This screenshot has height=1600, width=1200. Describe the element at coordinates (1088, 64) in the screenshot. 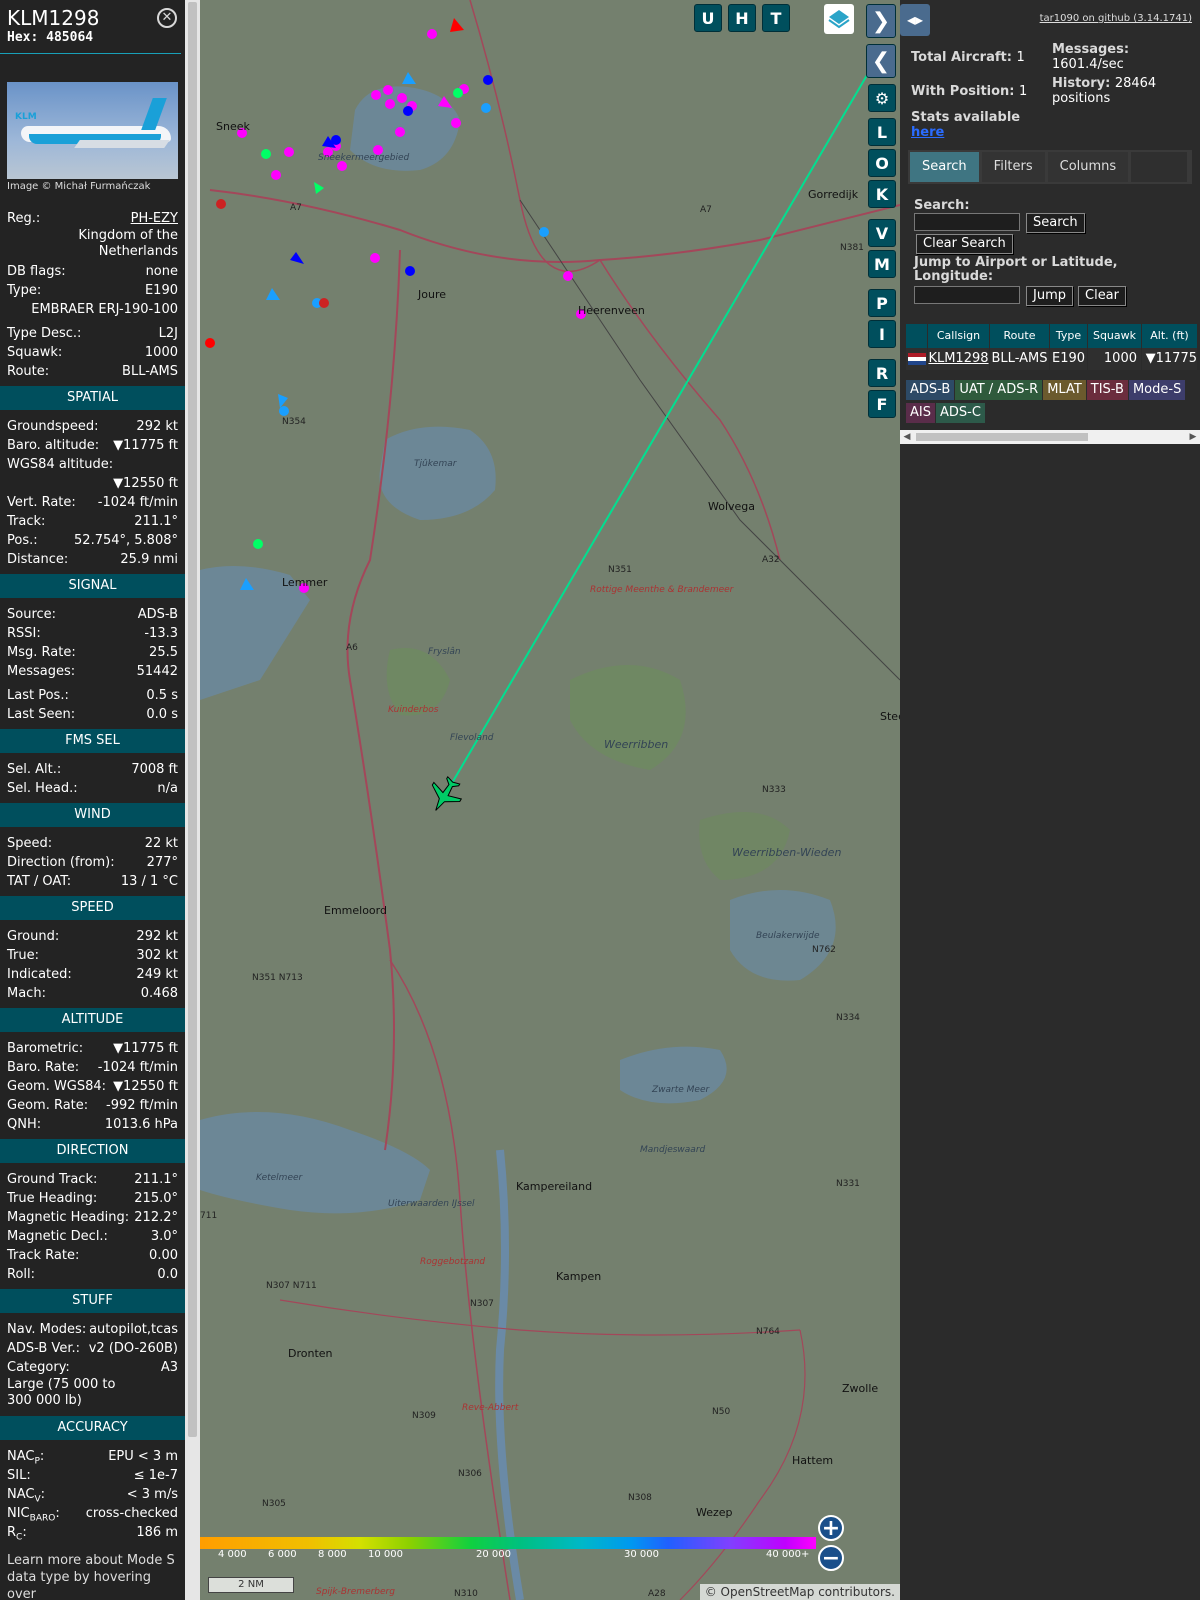

I see `msgs-value: 1601.4/sec` at that location.